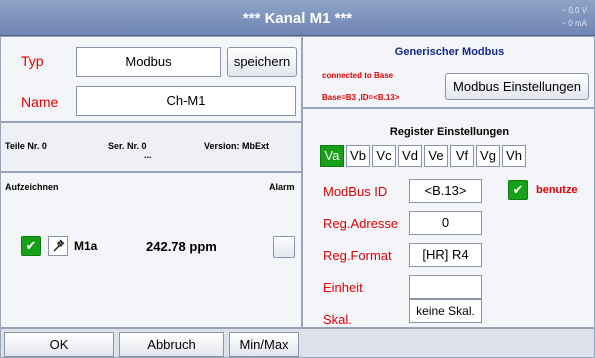 The width and height of the screenshot is (595, 358). What do you see at coordinates (181, 246) in the screenshot?
I see `measurement-value: 242.78 ppm` at bounding box center [181, 246].